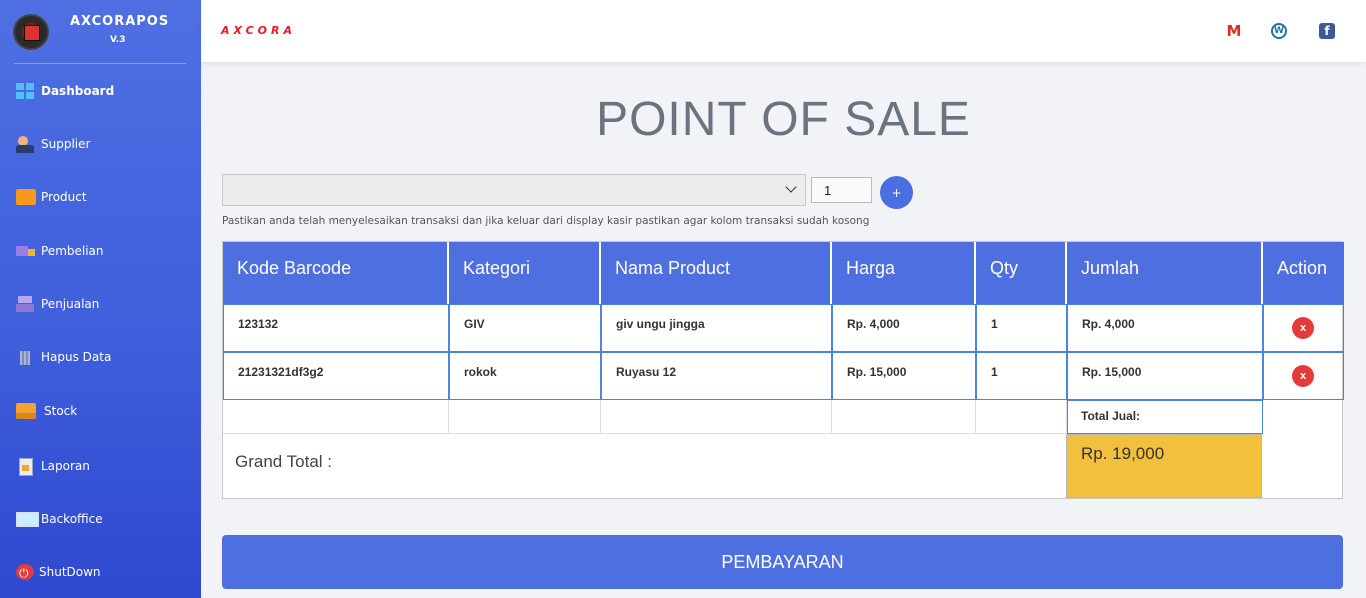  What do you see at coordinates (1165, 273) in the screenshot?
I see `column-header-jumlah: Jumlah` at bounding box center [1165, 273].